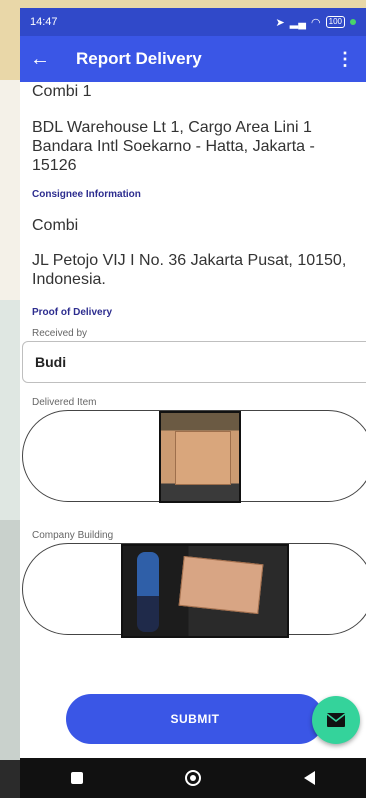  What do you see at coordinates (86, 194) in the screenshot?
I see `consignee-heading: Consignee Information` at bounding box center [86, 194].